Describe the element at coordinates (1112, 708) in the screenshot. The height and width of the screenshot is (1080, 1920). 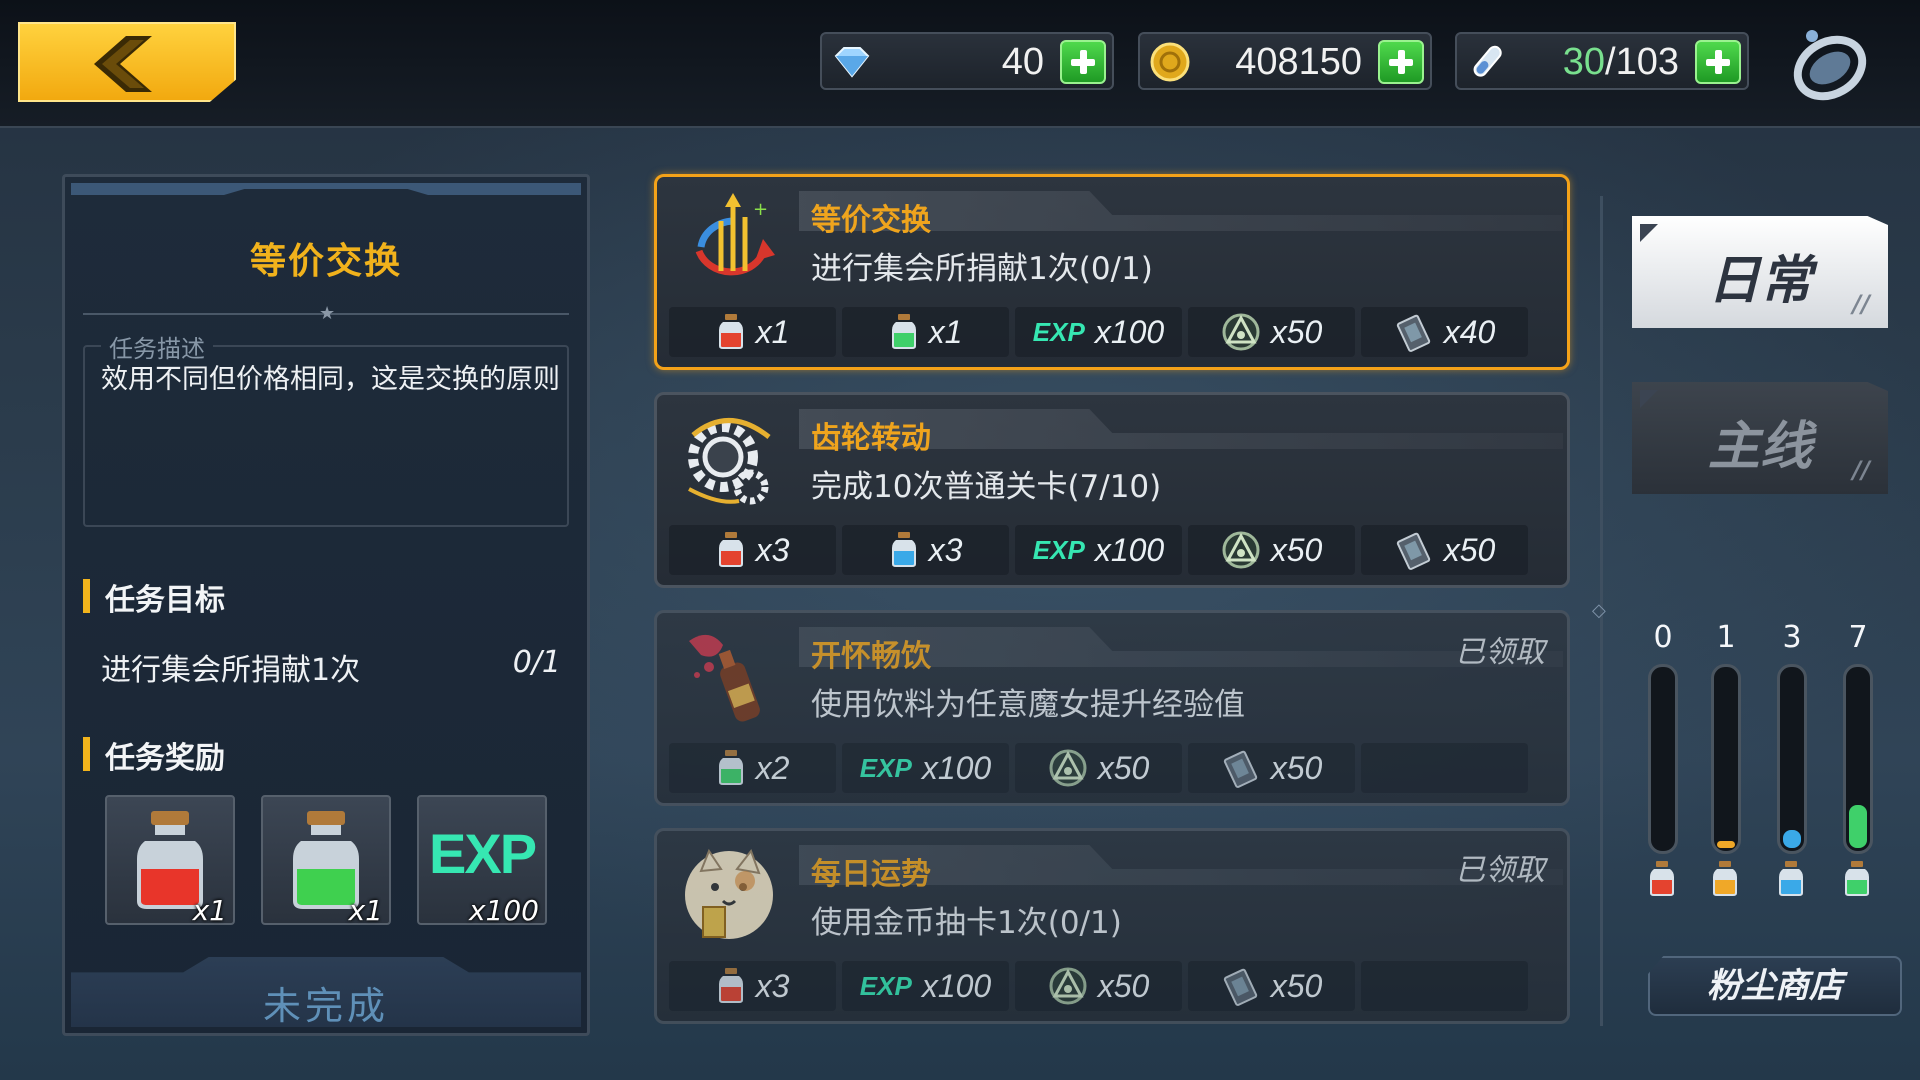
I see `mission-card: 开怀畅饮 已领取 使用饮料为任意魔女提升经验值 x2 EXP x100 x50 x50` at that location.